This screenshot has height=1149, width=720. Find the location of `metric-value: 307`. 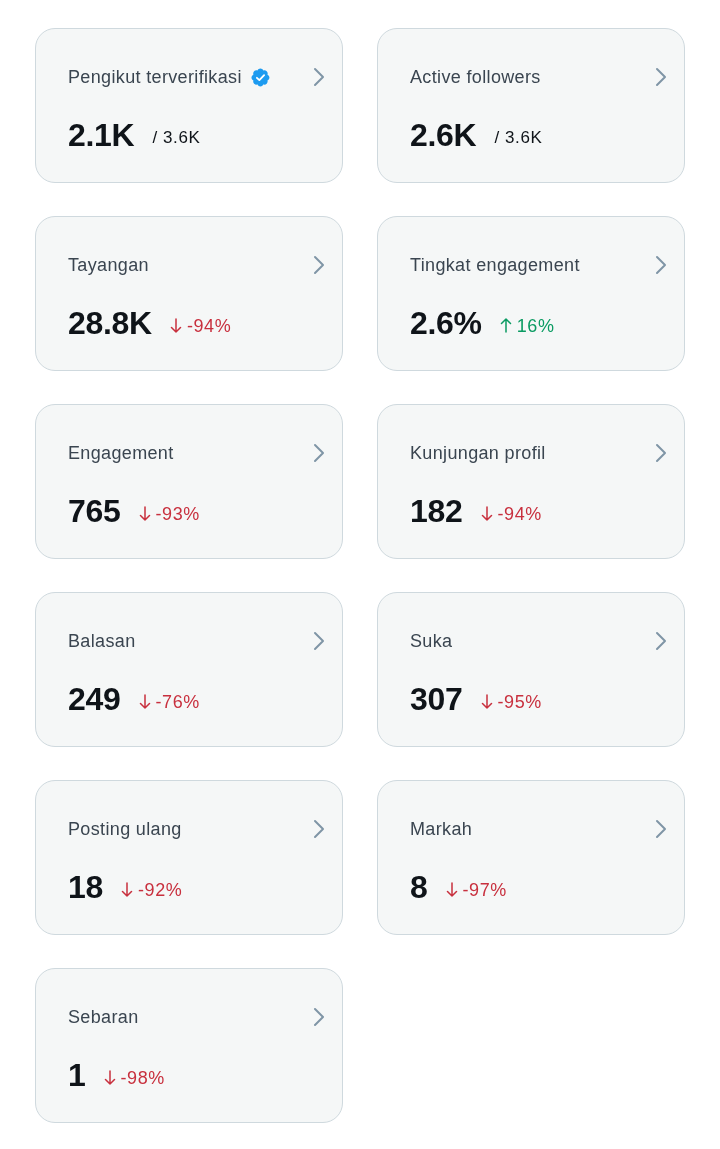

metric-value: 307 is located at coordinates (436, 699).